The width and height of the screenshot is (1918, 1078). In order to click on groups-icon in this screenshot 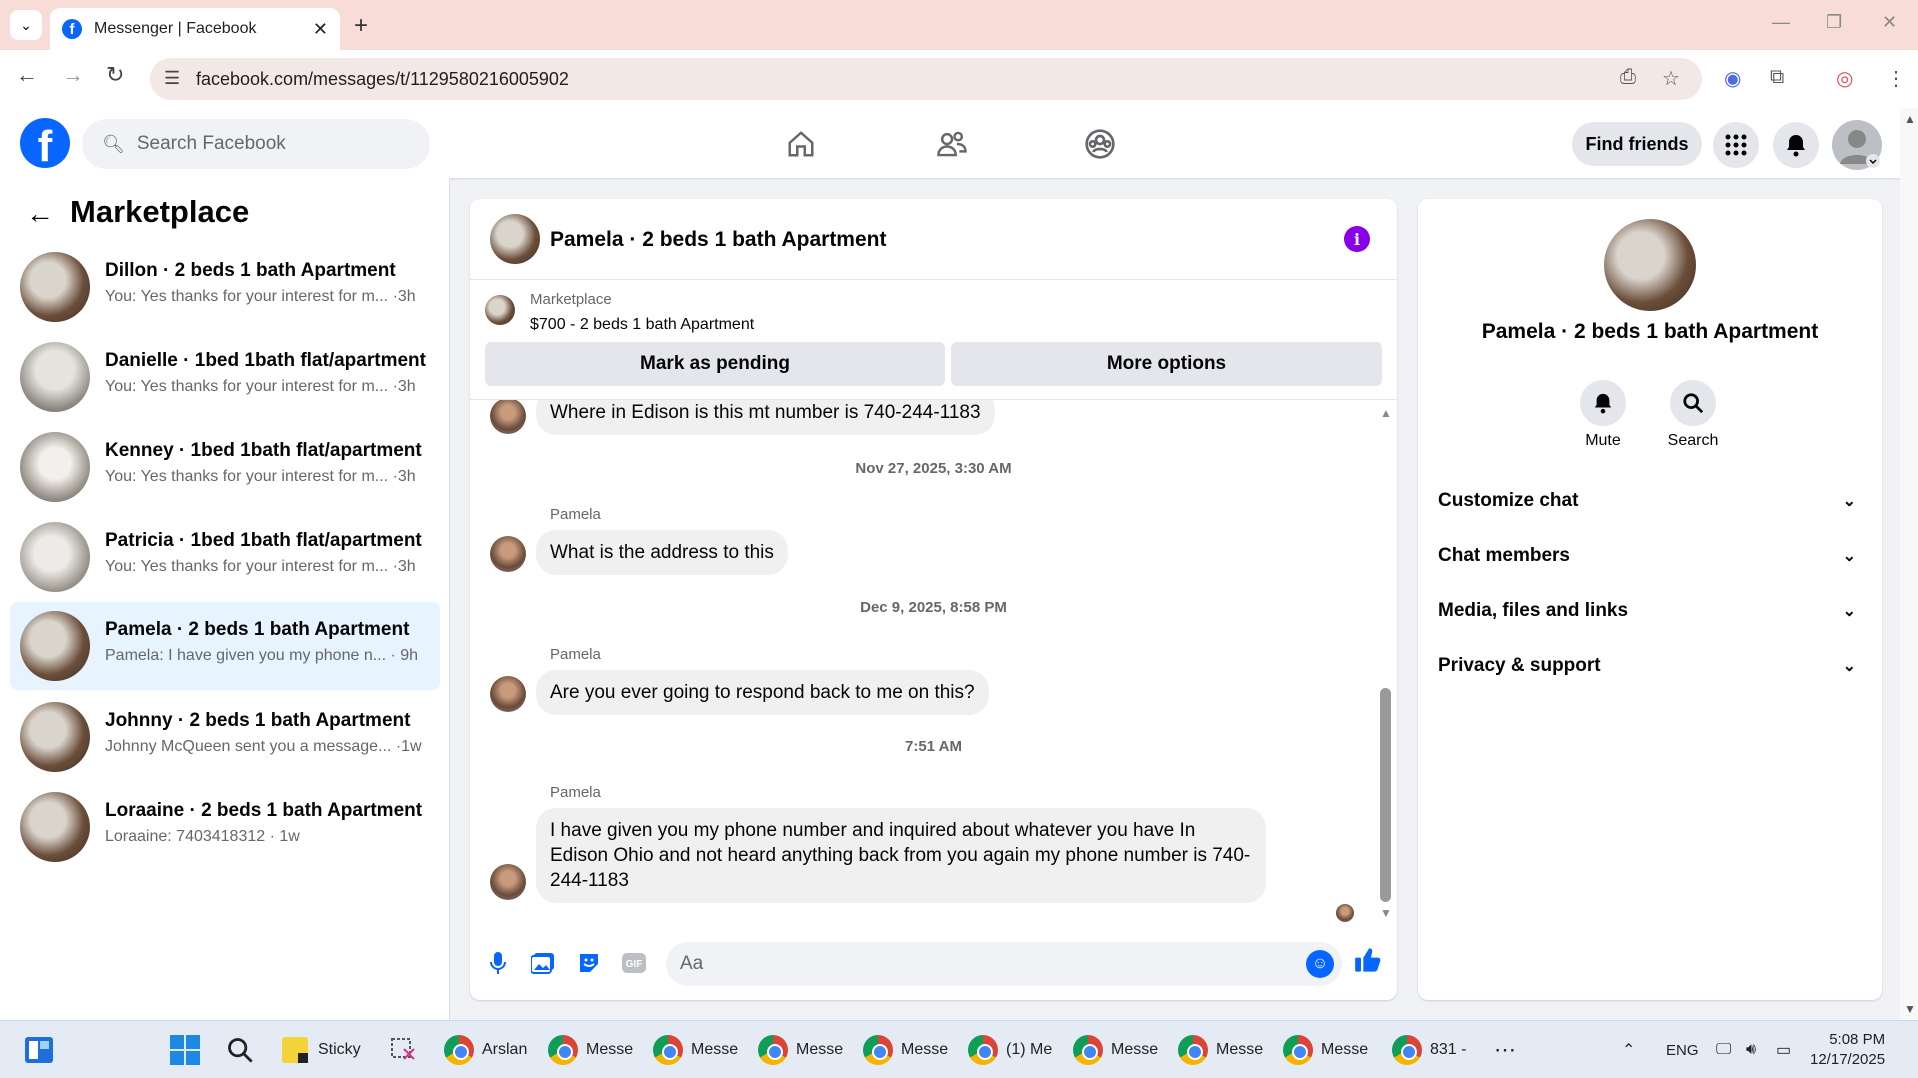, I will do `click(1100, 144)`.